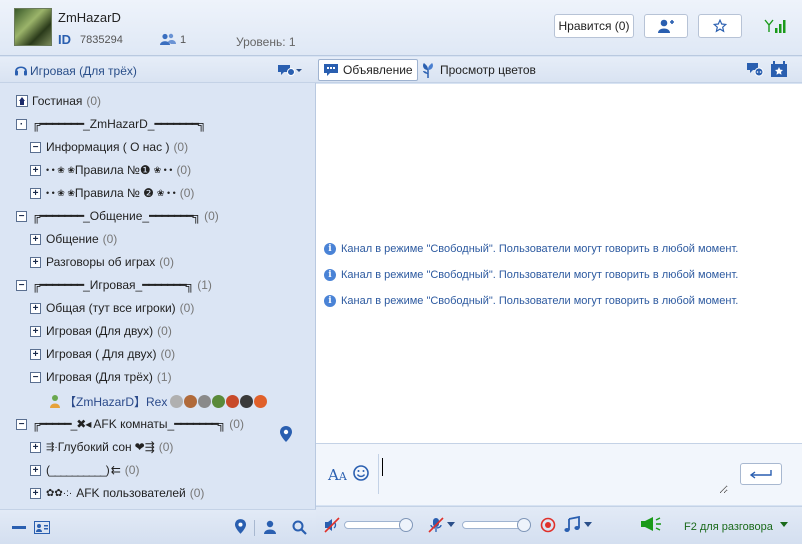  What do you see at coordinates (332, 525) in the screenshot?
I see `speaker-mute-icon` at bounding box center [332, 525].